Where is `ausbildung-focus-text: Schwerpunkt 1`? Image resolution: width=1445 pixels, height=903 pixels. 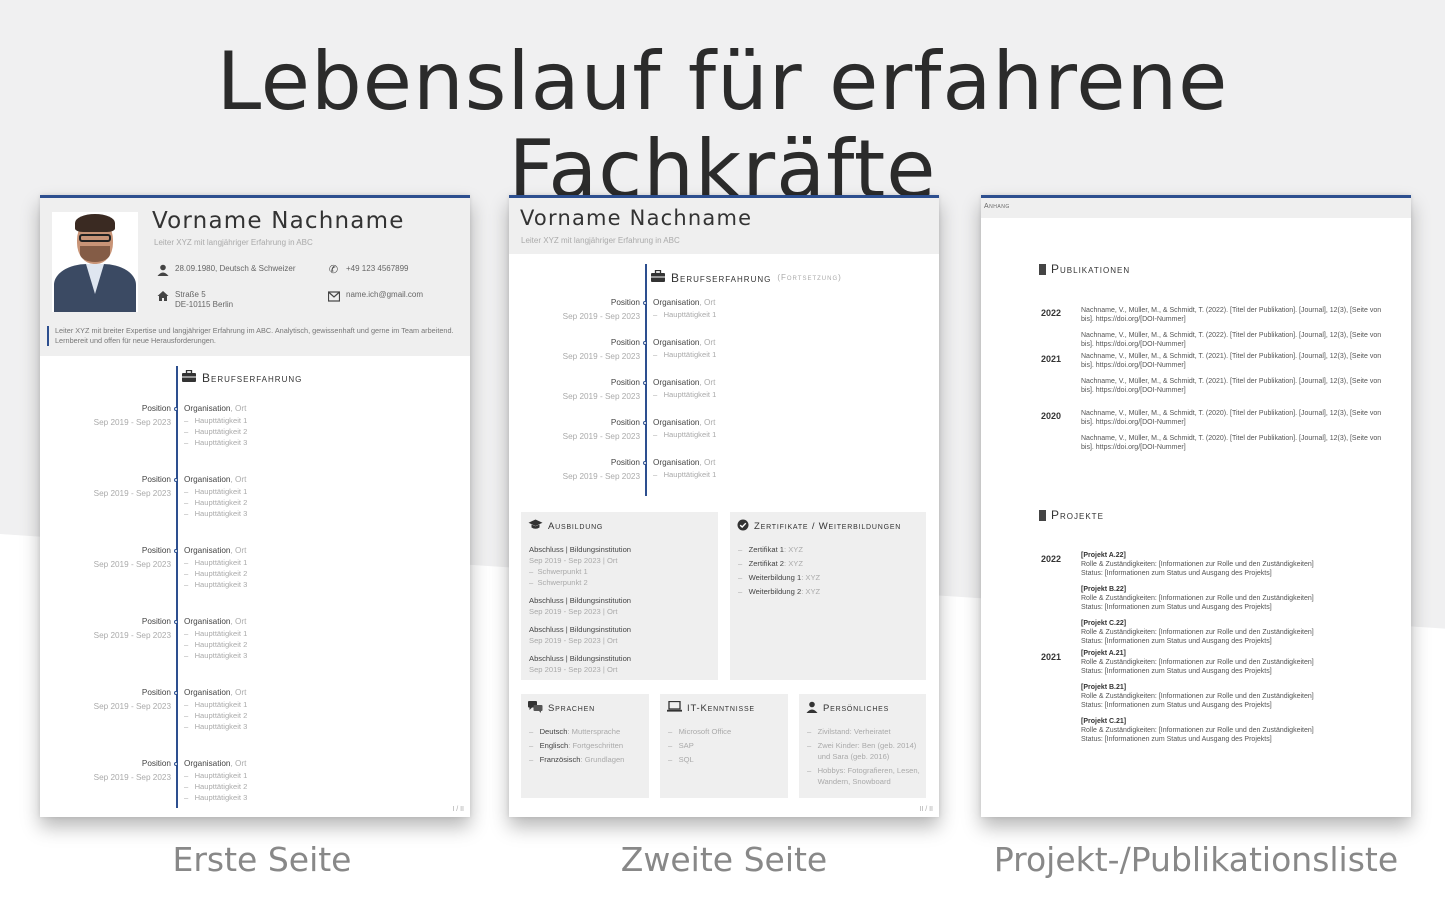
ausbildung-focus-text: Schwerpunkt 1 is located at coordinates (562, 571).